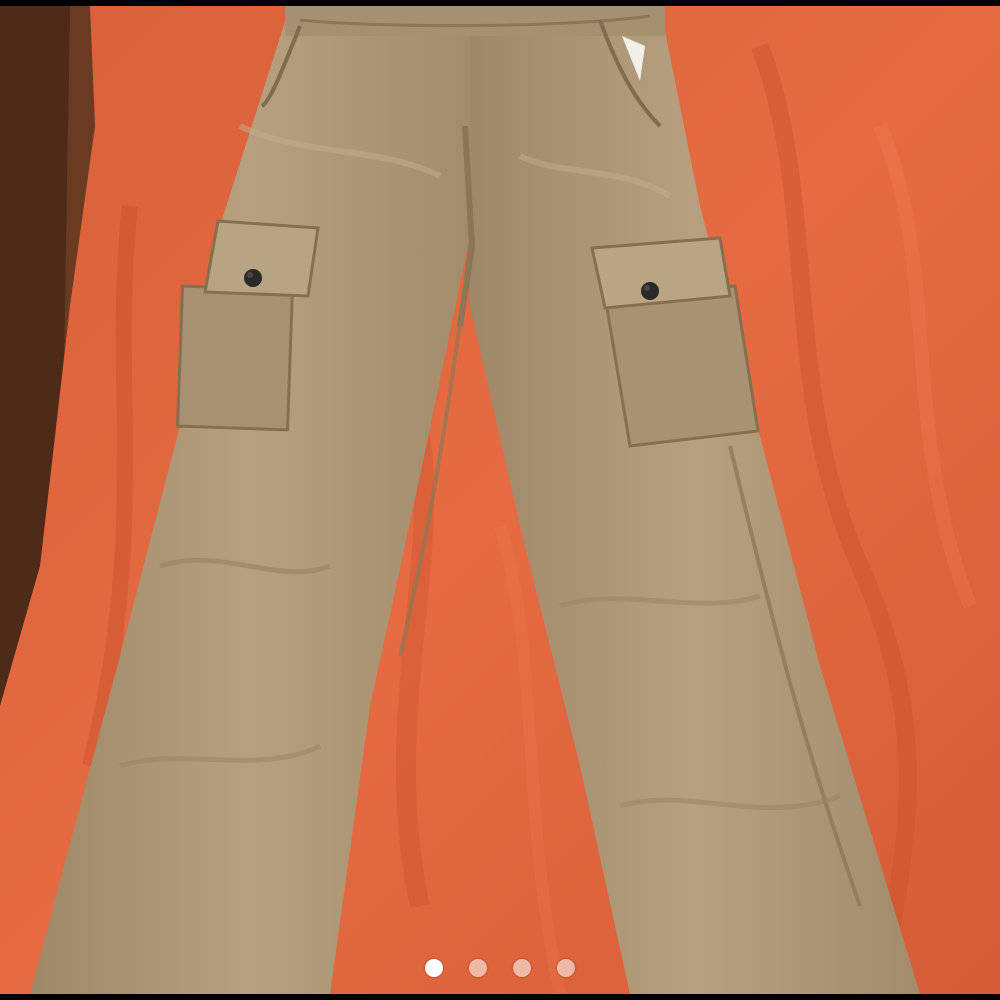 The height and width of the screenshot is (1000, 1000). What do you see at coordinates (500, 968) in the screenshot?
I see `carousel-pagination` at bounding box center [500, 968].